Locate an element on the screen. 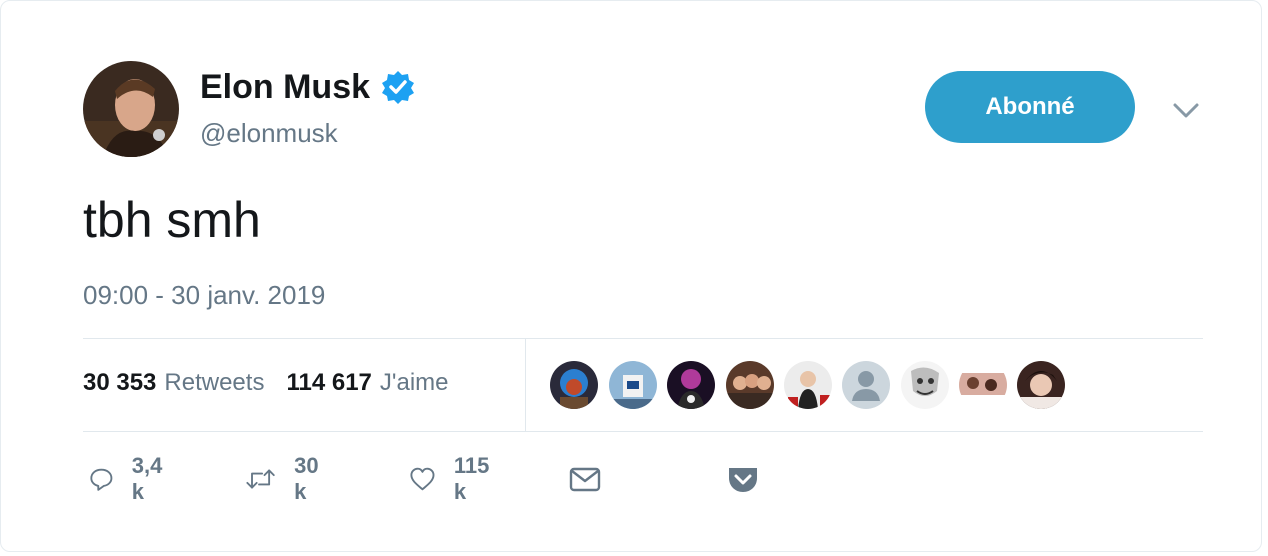 This screenshot has width=1268, height=556. envelope-icon is located at coordinates (585, 479).